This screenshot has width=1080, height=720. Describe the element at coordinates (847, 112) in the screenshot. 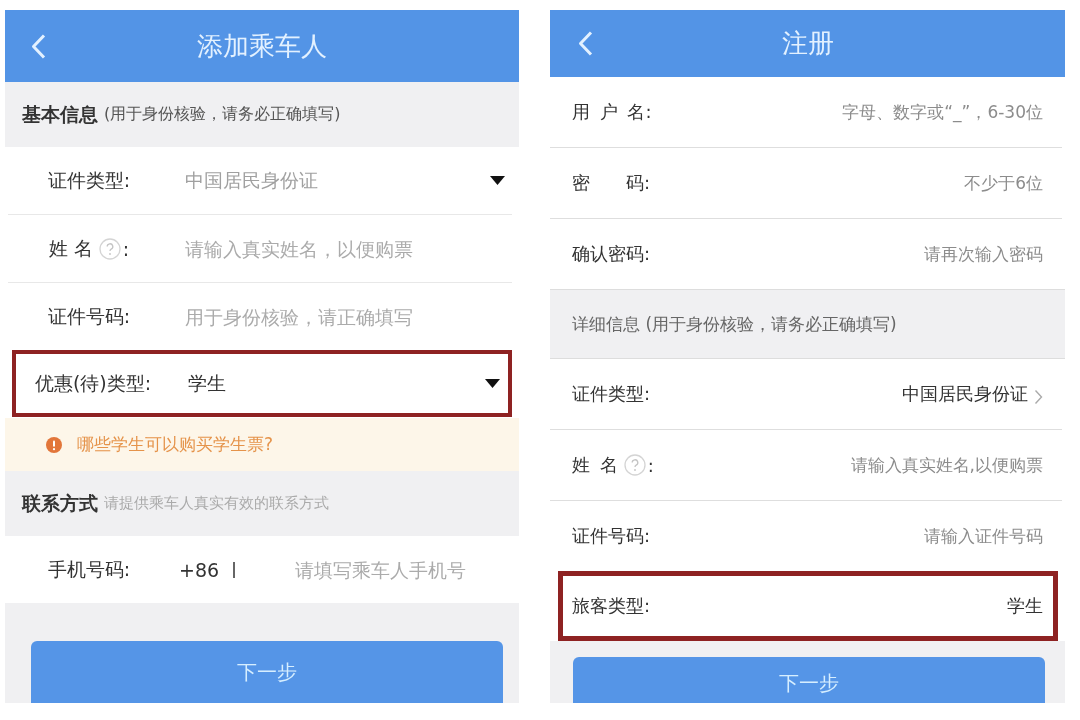

I see `text-input: 字母、数字或“_”，6-30位` at that location.